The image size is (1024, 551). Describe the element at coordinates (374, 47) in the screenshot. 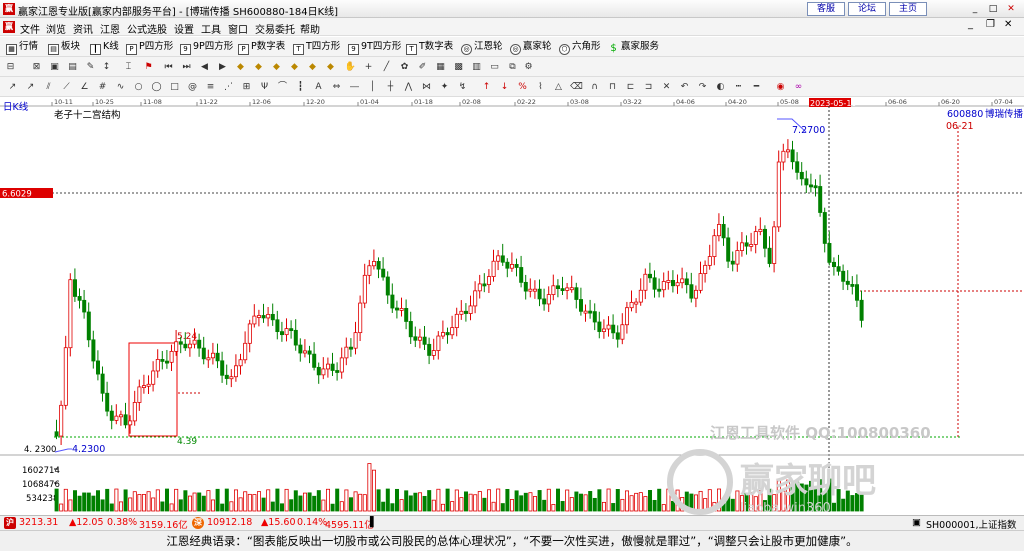

I see `toolbar-9t-square-button: 9 9T四方形` at that location.